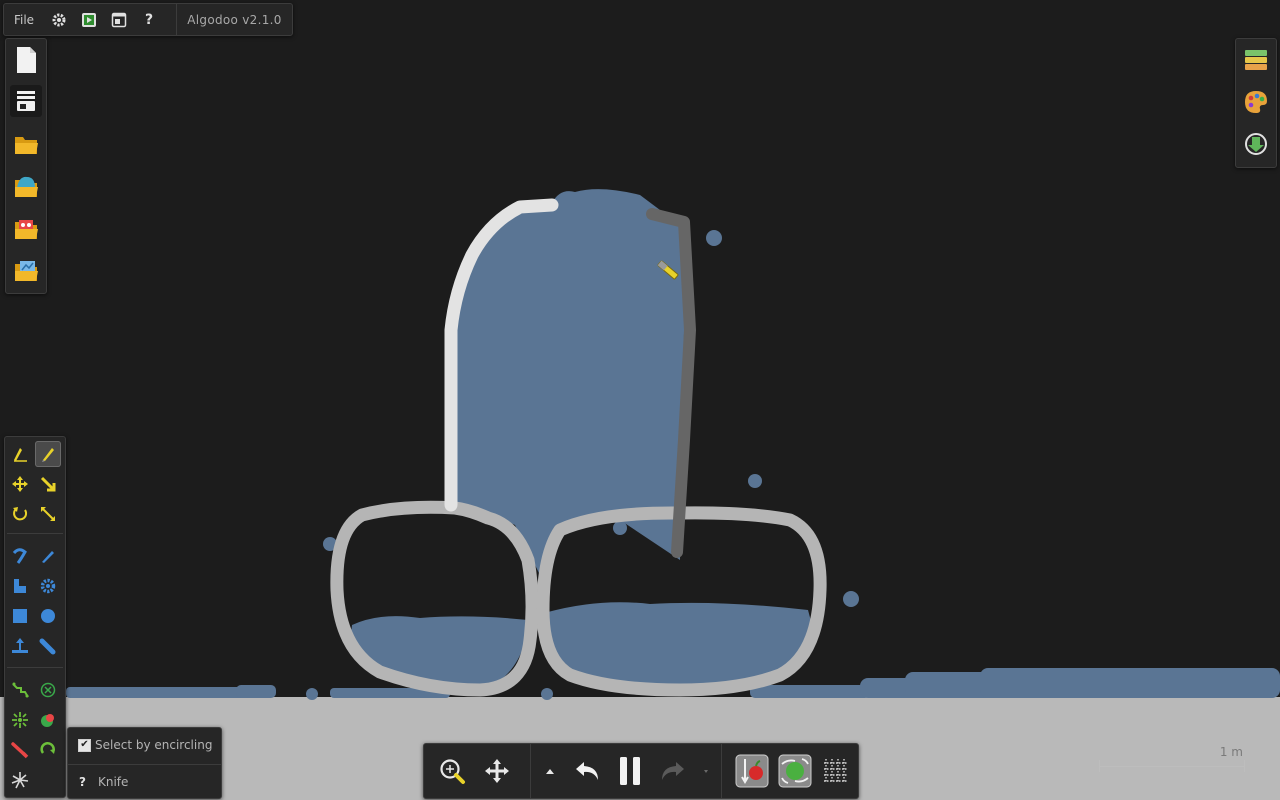  I want to click on scale-bar-label: 1 m, so click(1231, 752).